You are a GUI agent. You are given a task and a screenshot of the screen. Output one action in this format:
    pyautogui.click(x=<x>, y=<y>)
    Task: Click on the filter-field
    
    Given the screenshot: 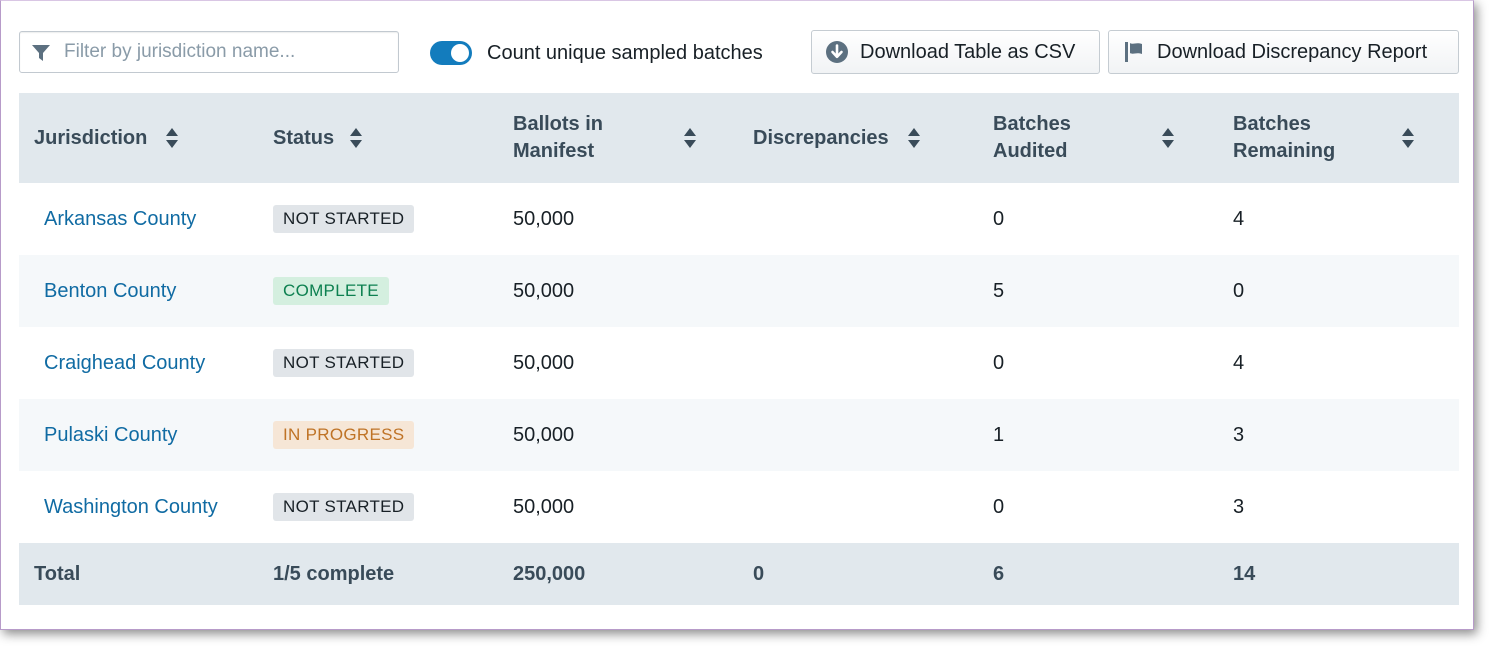 What is the action you would take?
    pyautogui.click(x=209, y=52)
    